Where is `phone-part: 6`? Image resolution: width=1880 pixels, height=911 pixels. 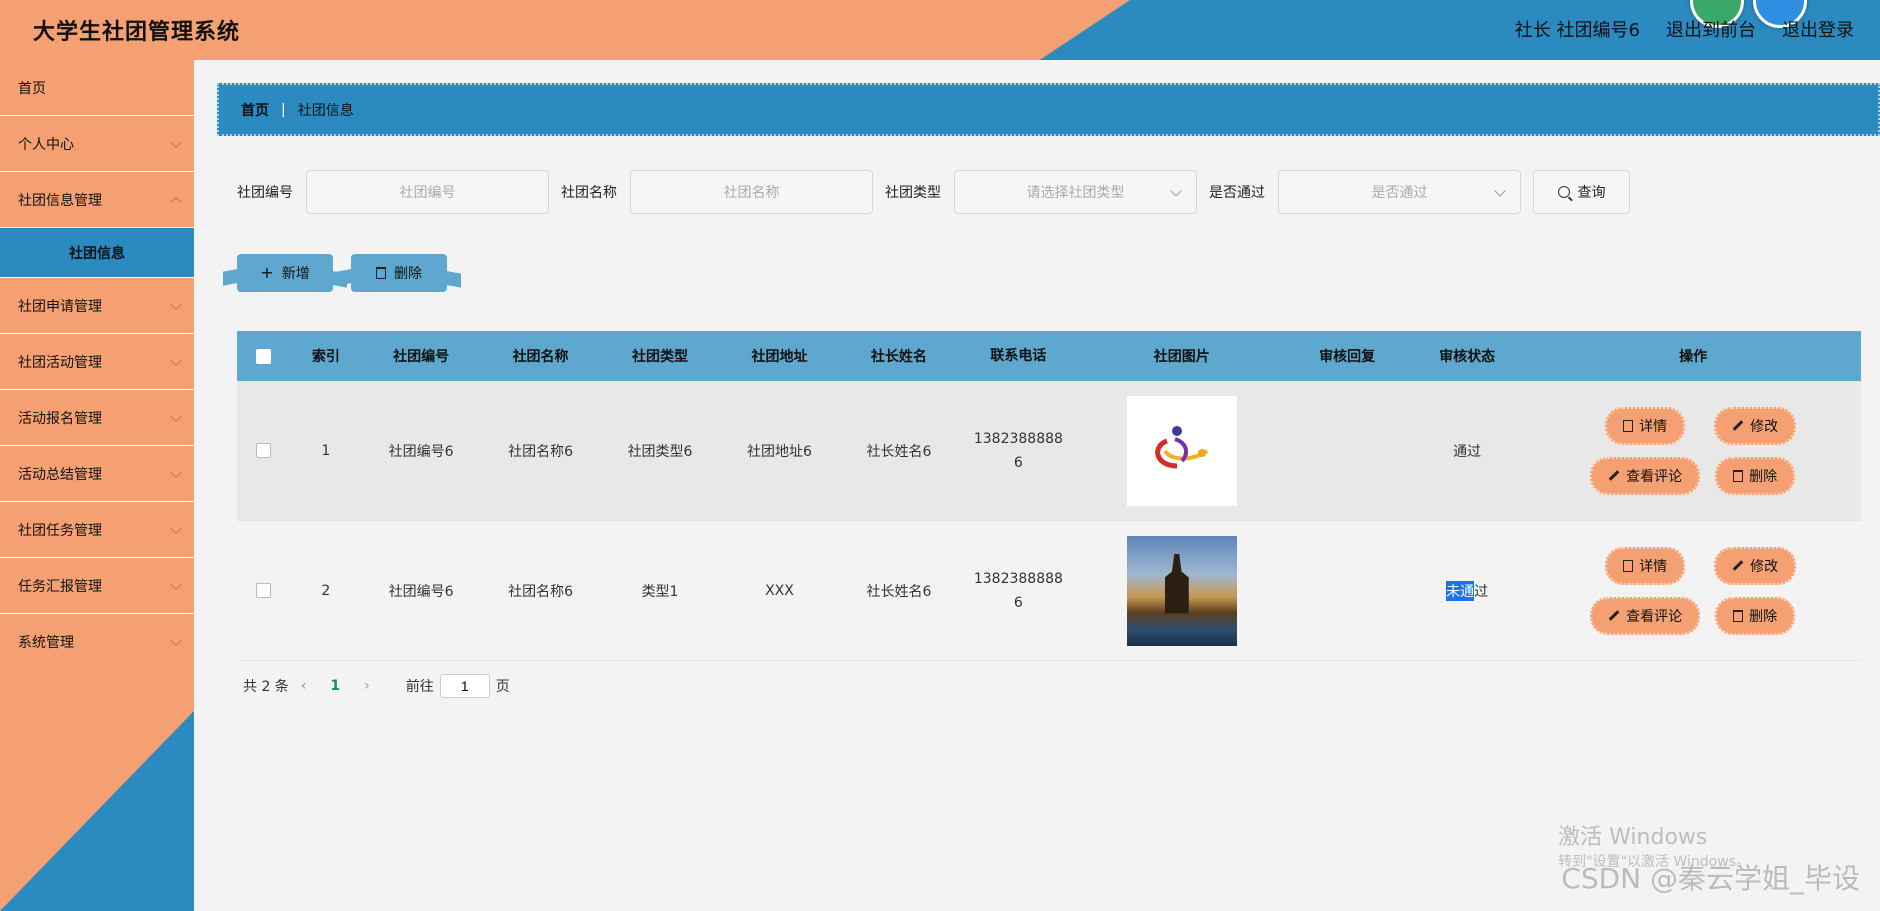
phone-part: 6 is located at coordinates (1018, 602).